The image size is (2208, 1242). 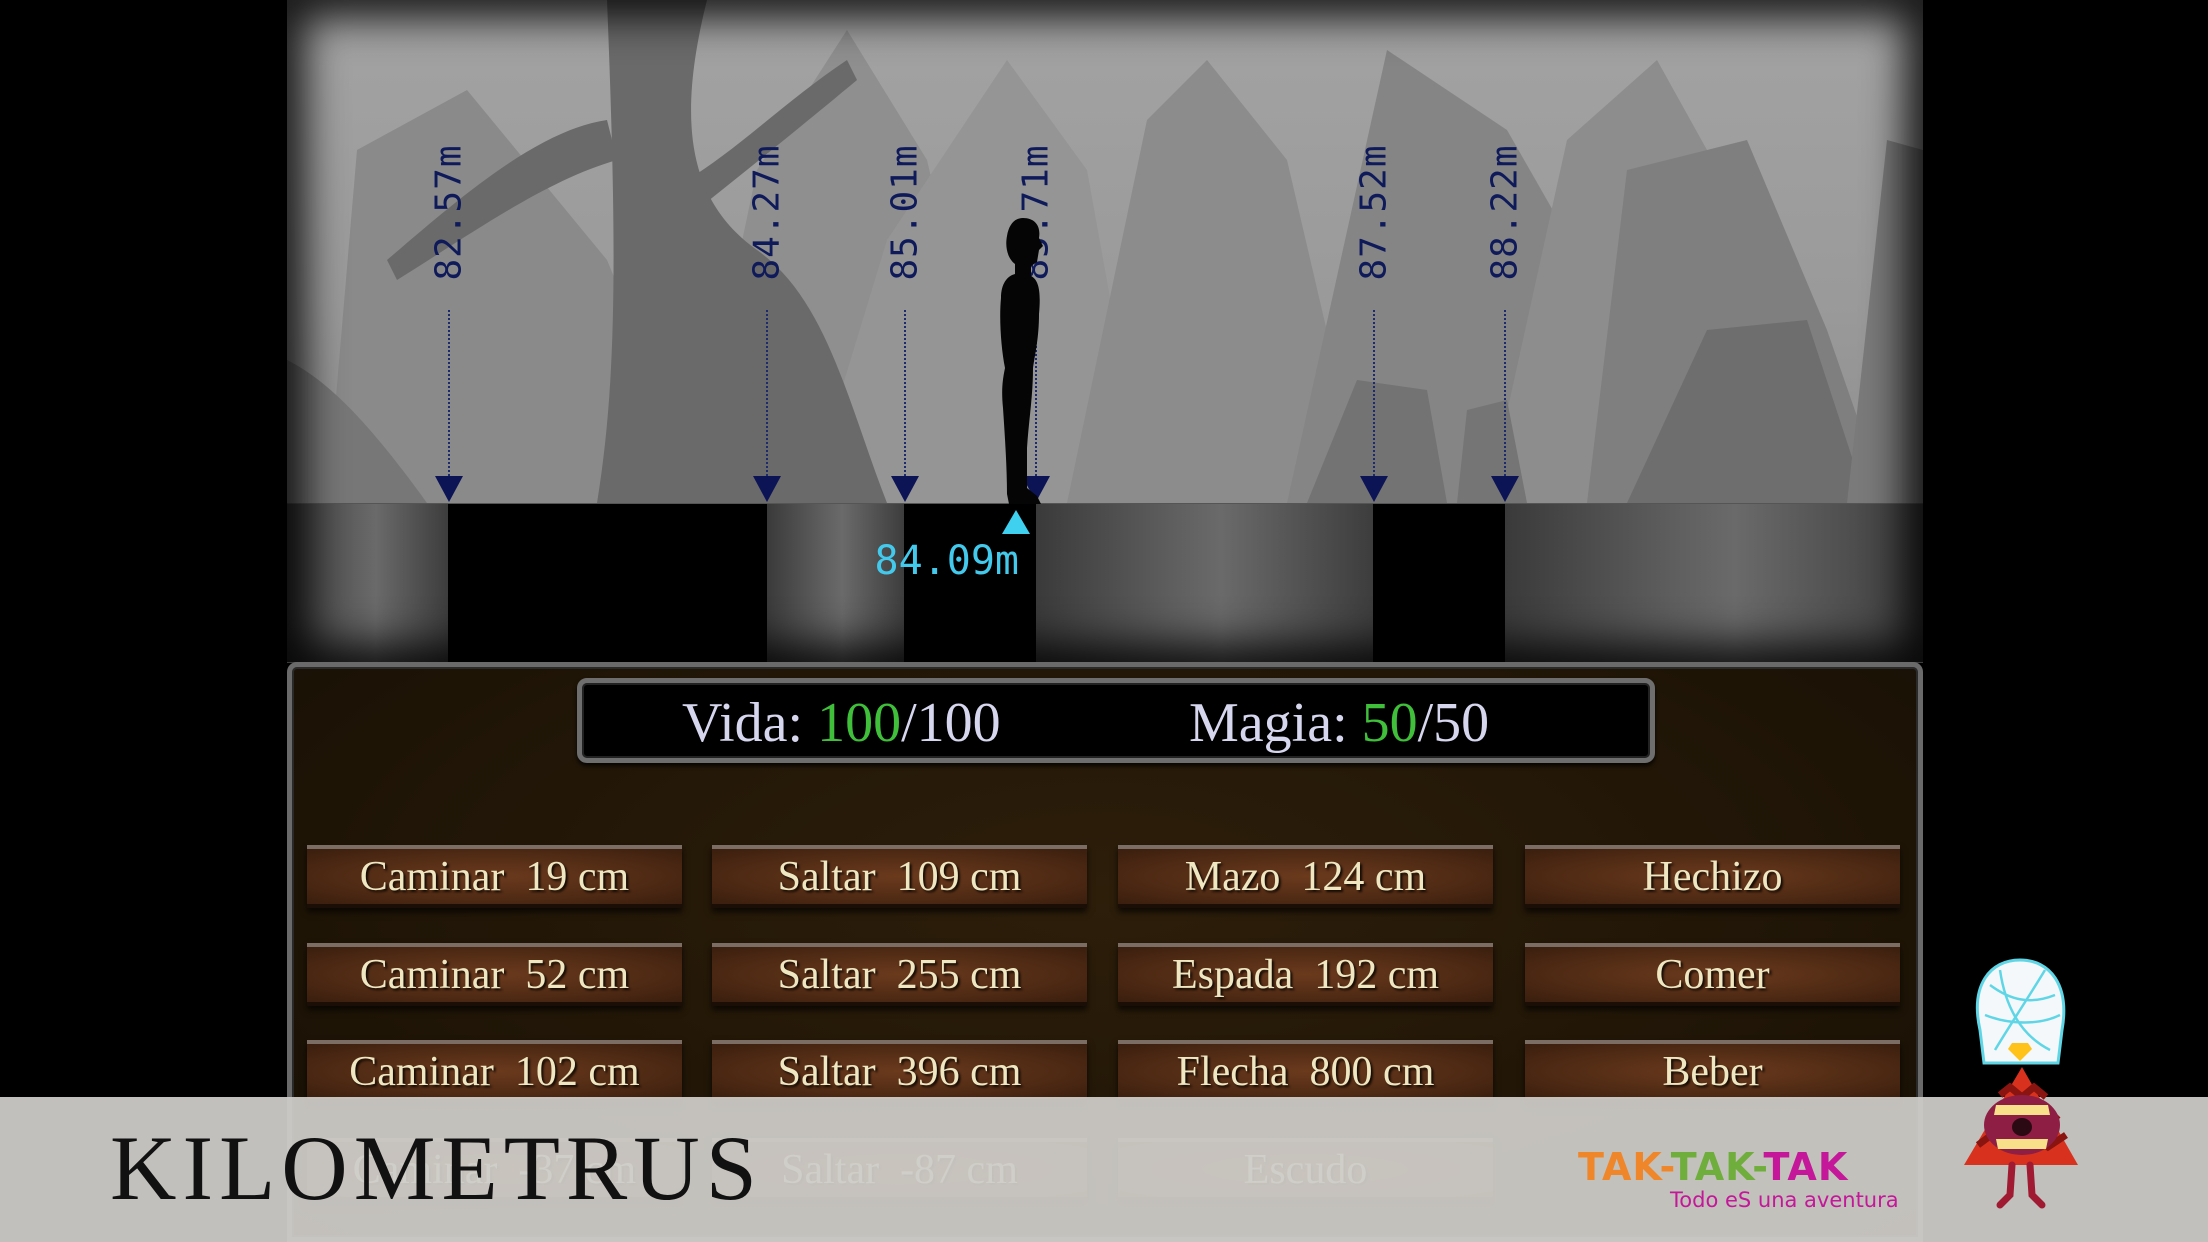 I want to click on vida-max: /100, so click(x=951, y=723).